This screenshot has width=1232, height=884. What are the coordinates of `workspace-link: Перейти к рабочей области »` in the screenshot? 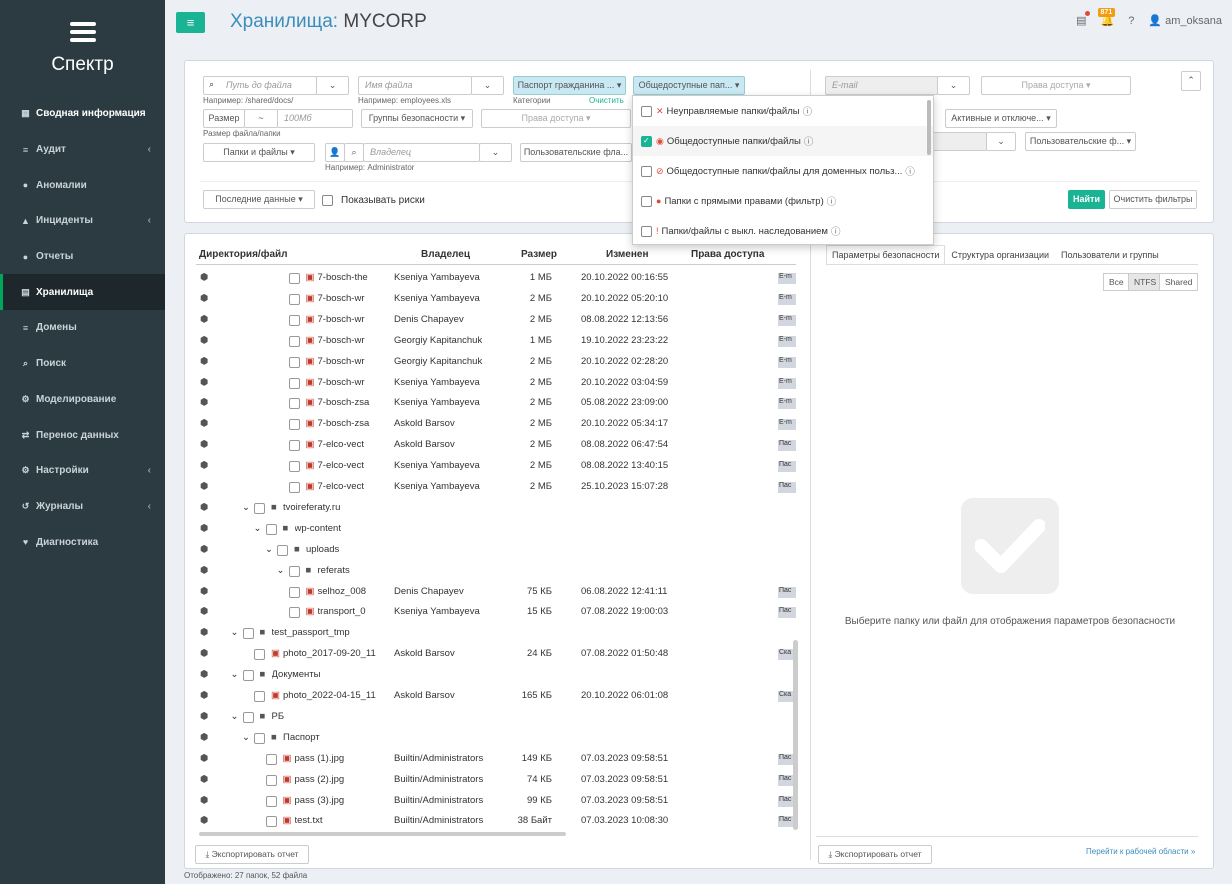 It's located at (1140, 851).